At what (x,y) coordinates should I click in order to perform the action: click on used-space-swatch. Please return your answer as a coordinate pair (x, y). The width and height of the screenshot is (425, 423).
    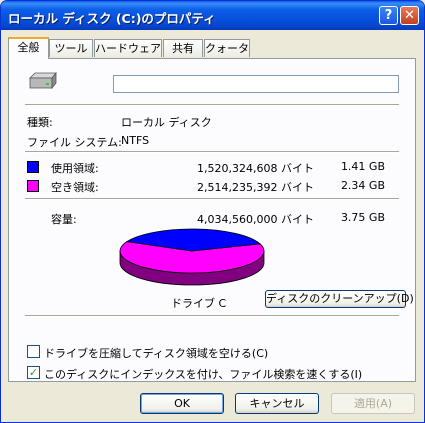
    Looking at the image, I should click on (33, 167).